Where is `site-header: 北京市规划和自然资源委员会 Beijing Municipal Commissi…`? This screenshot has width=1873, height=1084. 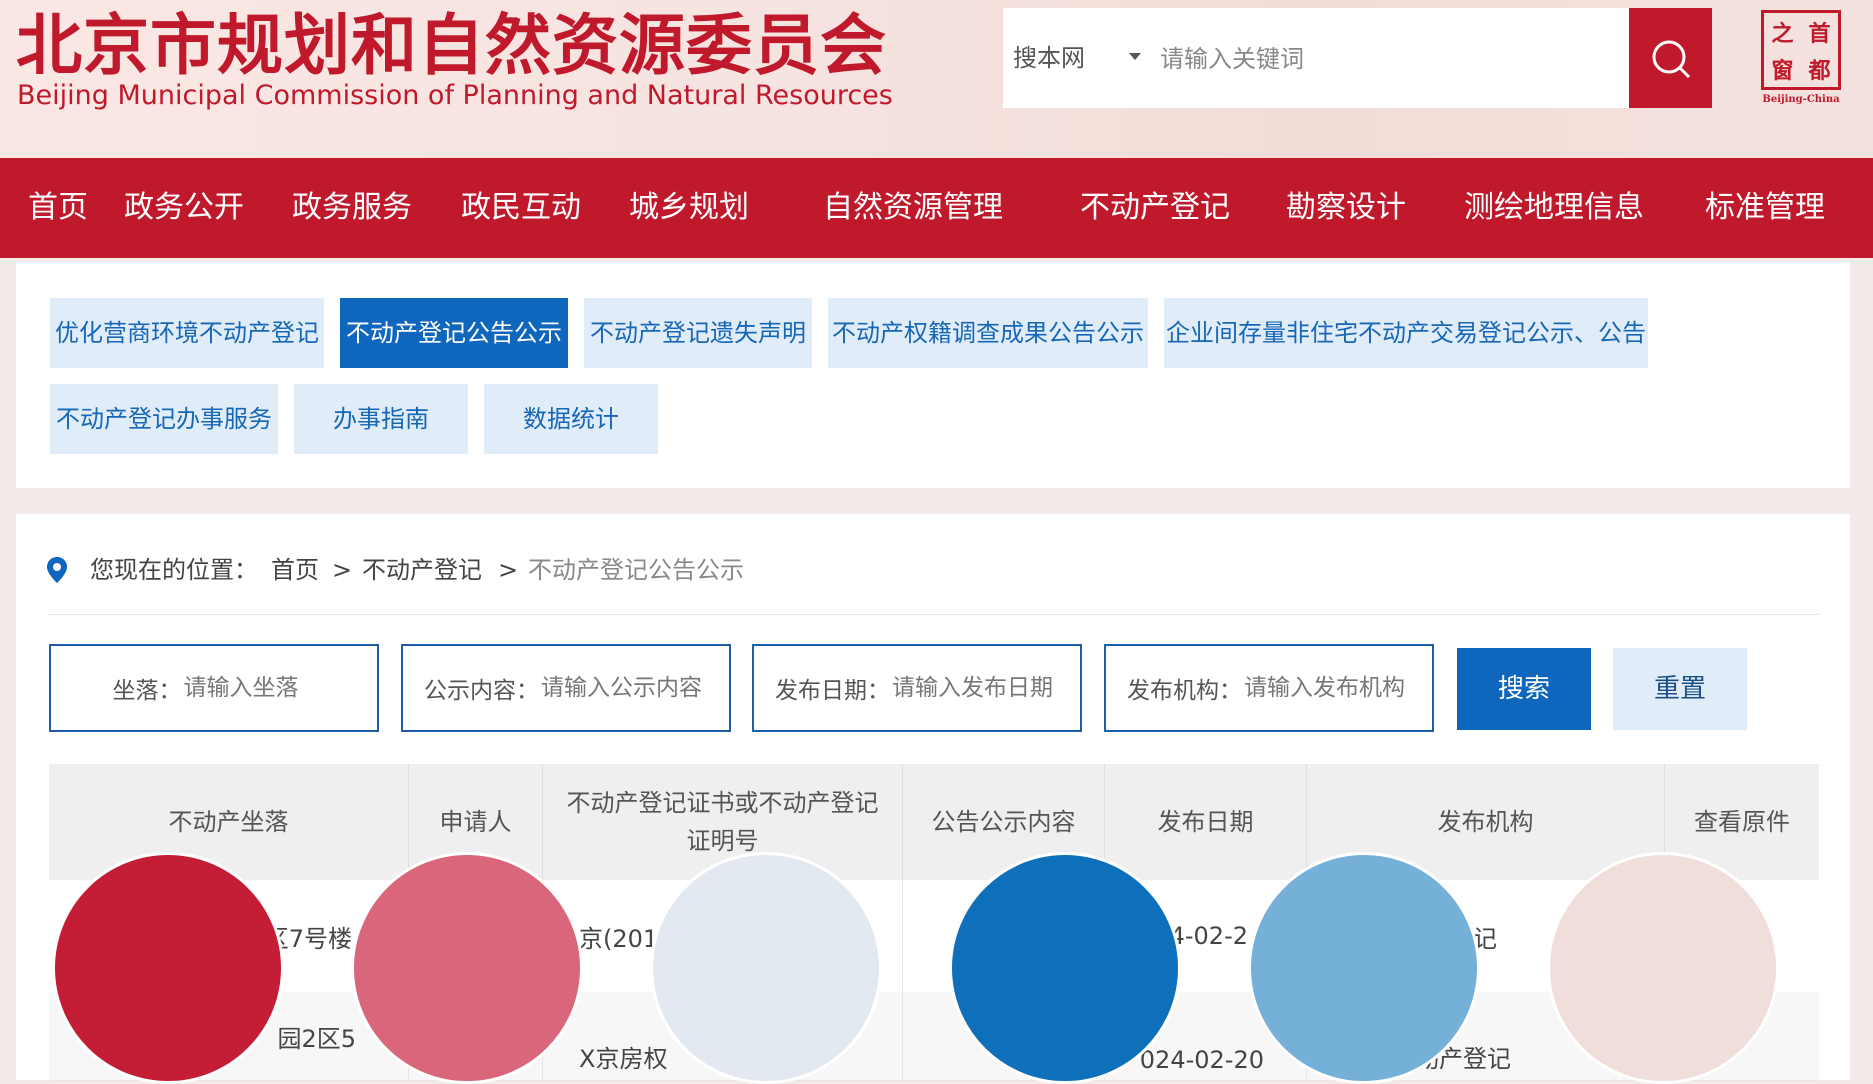
site-header: 北京市规划和自然资源委员会 Beijing Municipal Commissi… is located at coordinates (936, 79).